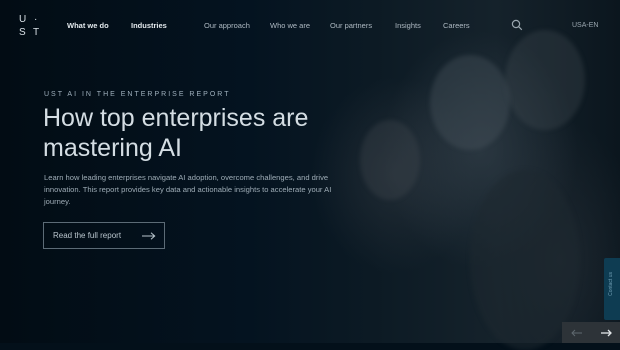 Image resolution: width=620 pixels, height=350 pixels. I want to click on nav-item-industries: Industries, so click(149, 25).